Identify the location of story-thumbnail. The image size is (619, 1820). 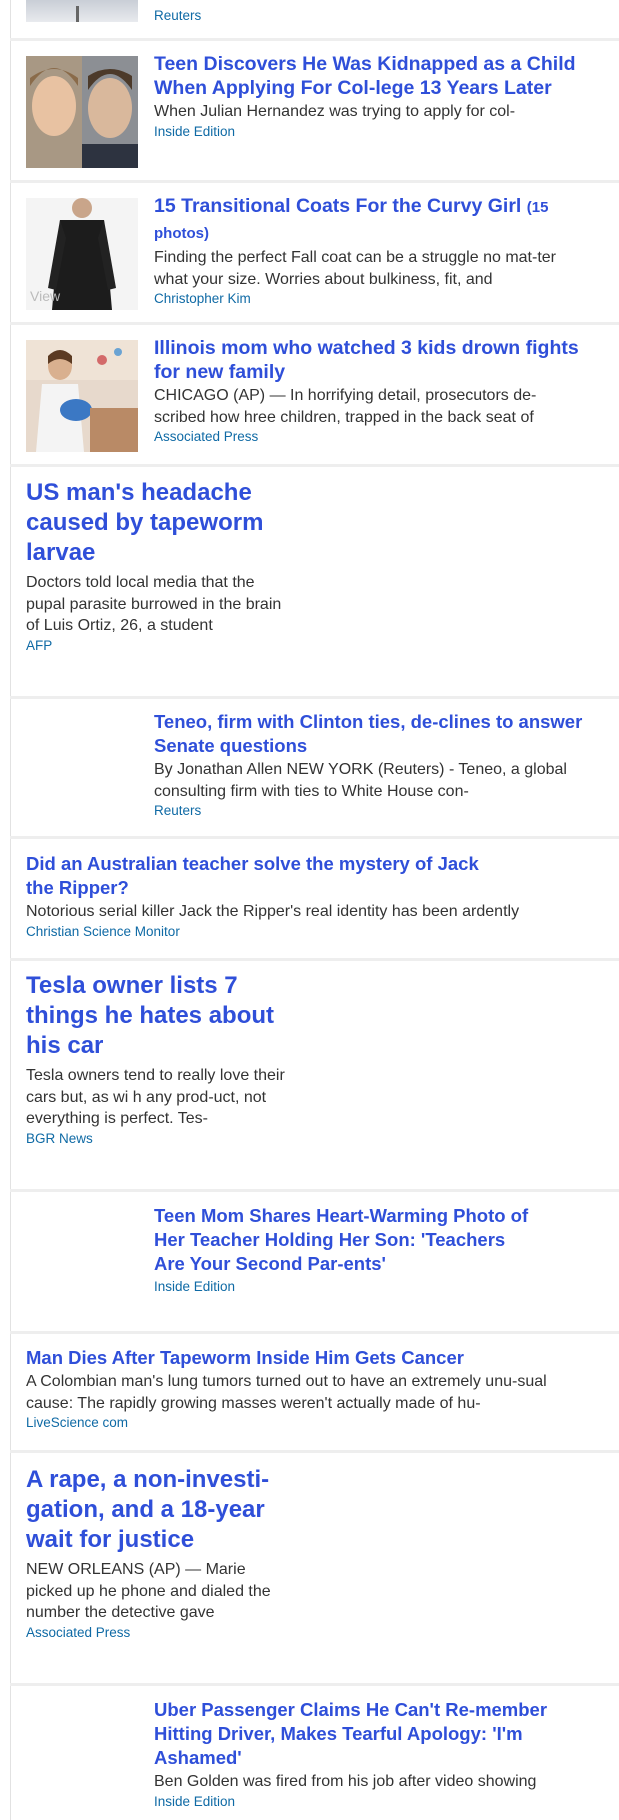
(82, 11).